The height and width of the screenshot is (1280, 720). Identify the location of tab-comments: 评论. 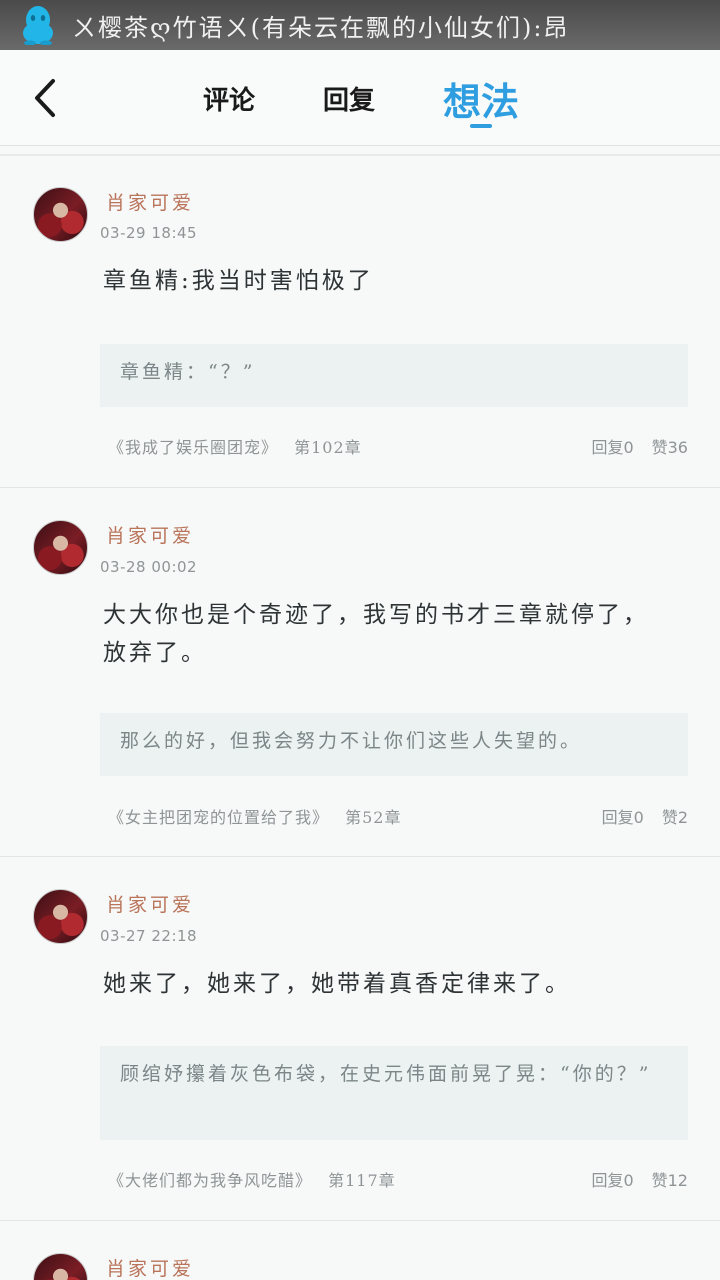
(229, 98).